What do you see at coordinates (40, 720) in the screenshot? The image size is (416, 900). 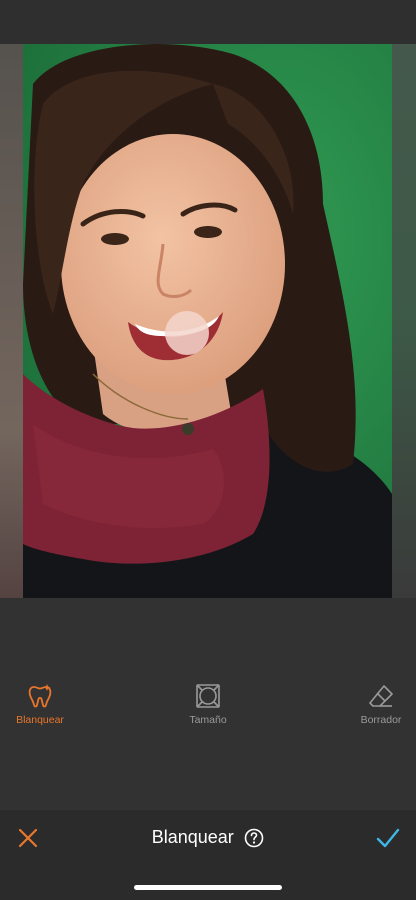 I see `tool-whiten-label: Blanquear` at bounding box center [40, 720].